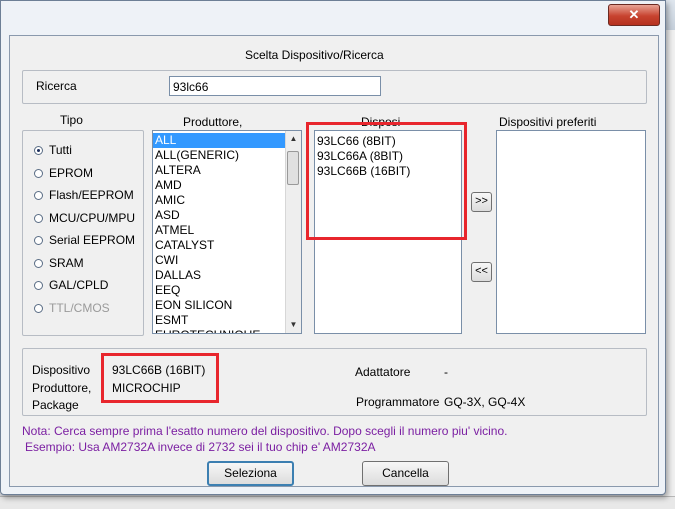 The image size is (675, 509). What do you see at coordinates (160, 378) in the screenshot?
I see `device-info-highlight` at bounding box center [160, 378].